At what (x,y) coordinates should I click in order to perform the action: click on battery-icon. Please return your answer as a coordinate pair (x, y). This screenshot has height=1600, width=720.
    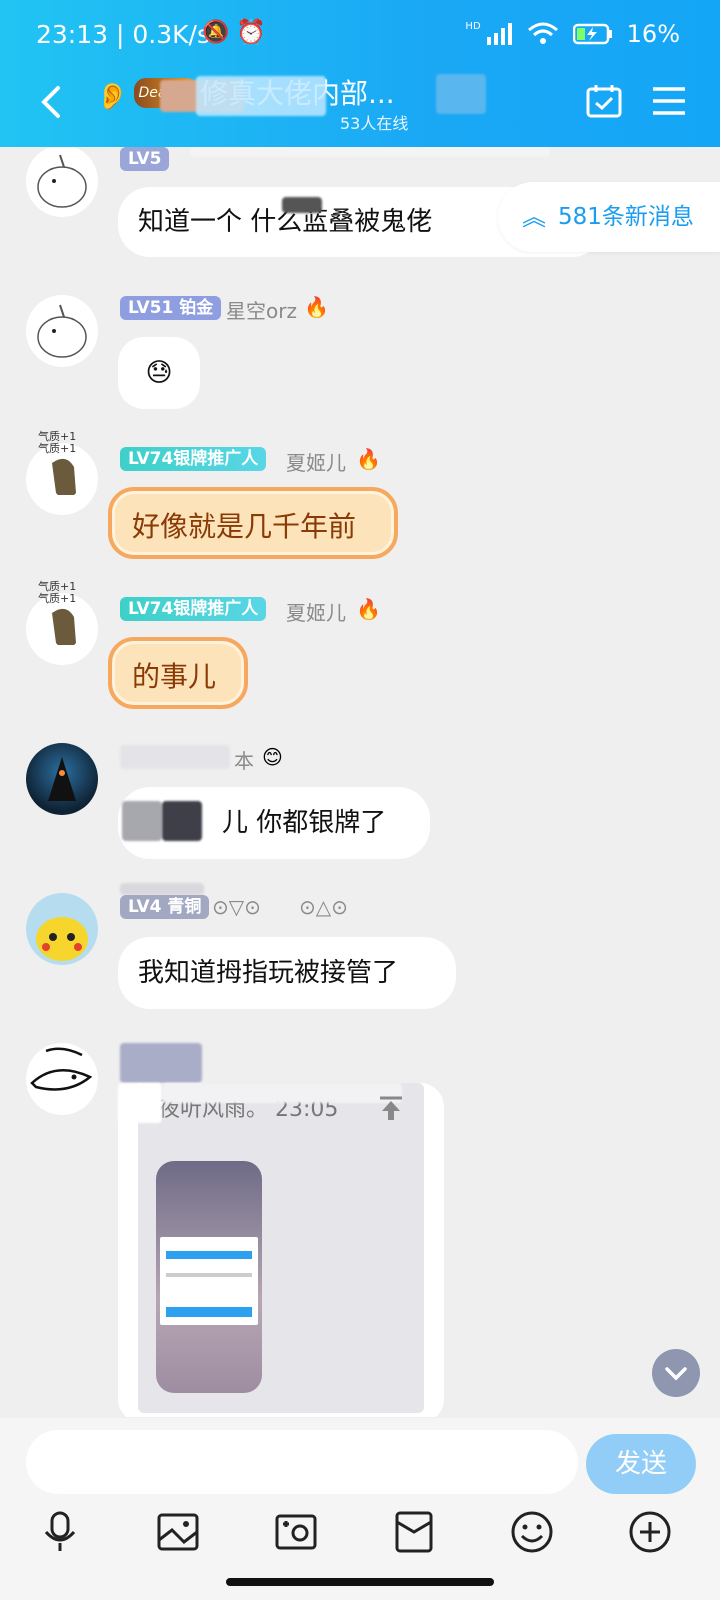
    Looking at the image, I should click on (592, 34).